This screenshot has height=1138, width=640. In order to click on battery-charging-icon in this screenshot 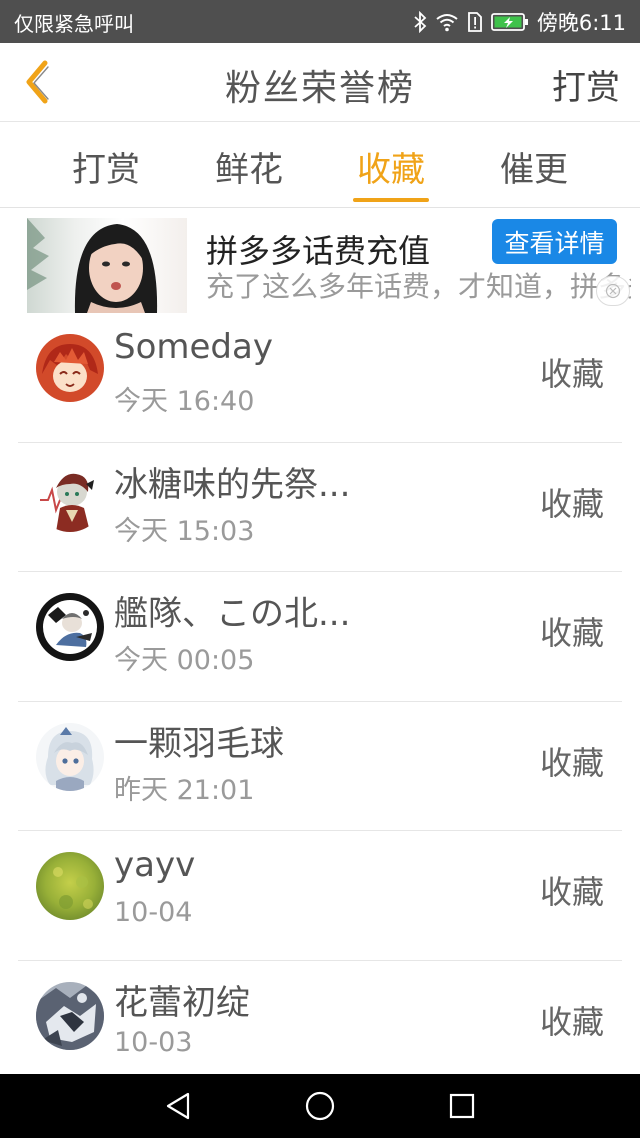, I will do `click(509, 22)`.